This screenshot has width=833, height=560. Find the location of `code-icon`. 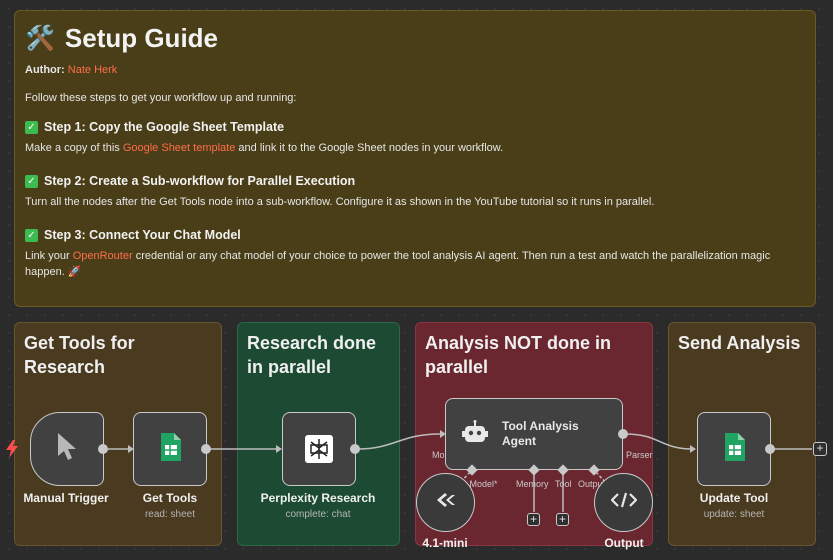

code-icon is located at coordinates (623, 502).